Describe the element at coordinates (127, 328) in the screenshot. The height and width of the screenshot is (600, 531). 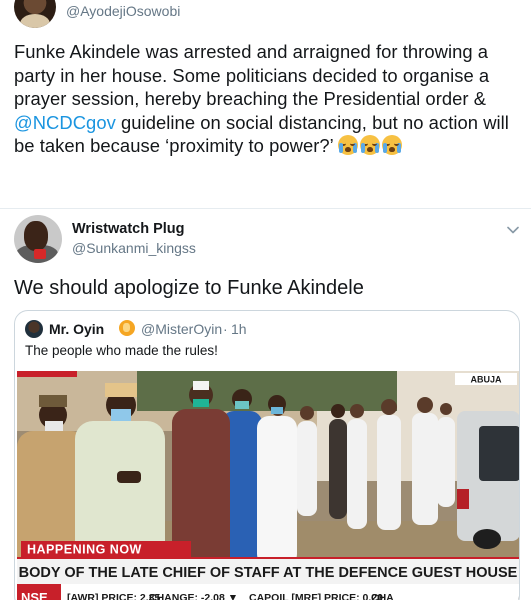
I see `emoji-badge-icon` at that location.